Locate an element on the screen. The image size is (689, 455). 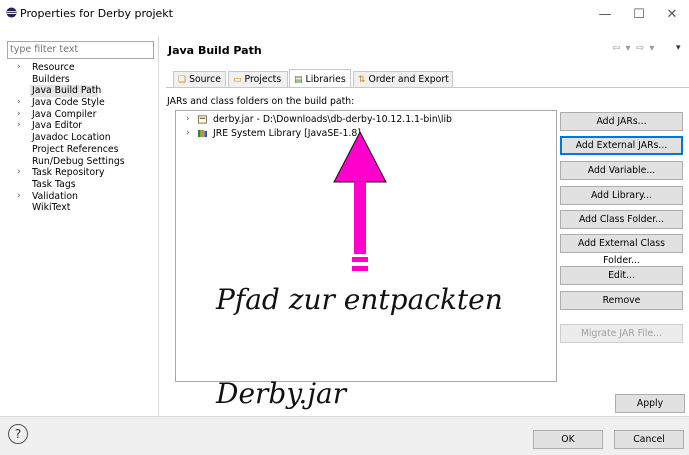
close-button: ✕ is located at coordinates (672, 14).